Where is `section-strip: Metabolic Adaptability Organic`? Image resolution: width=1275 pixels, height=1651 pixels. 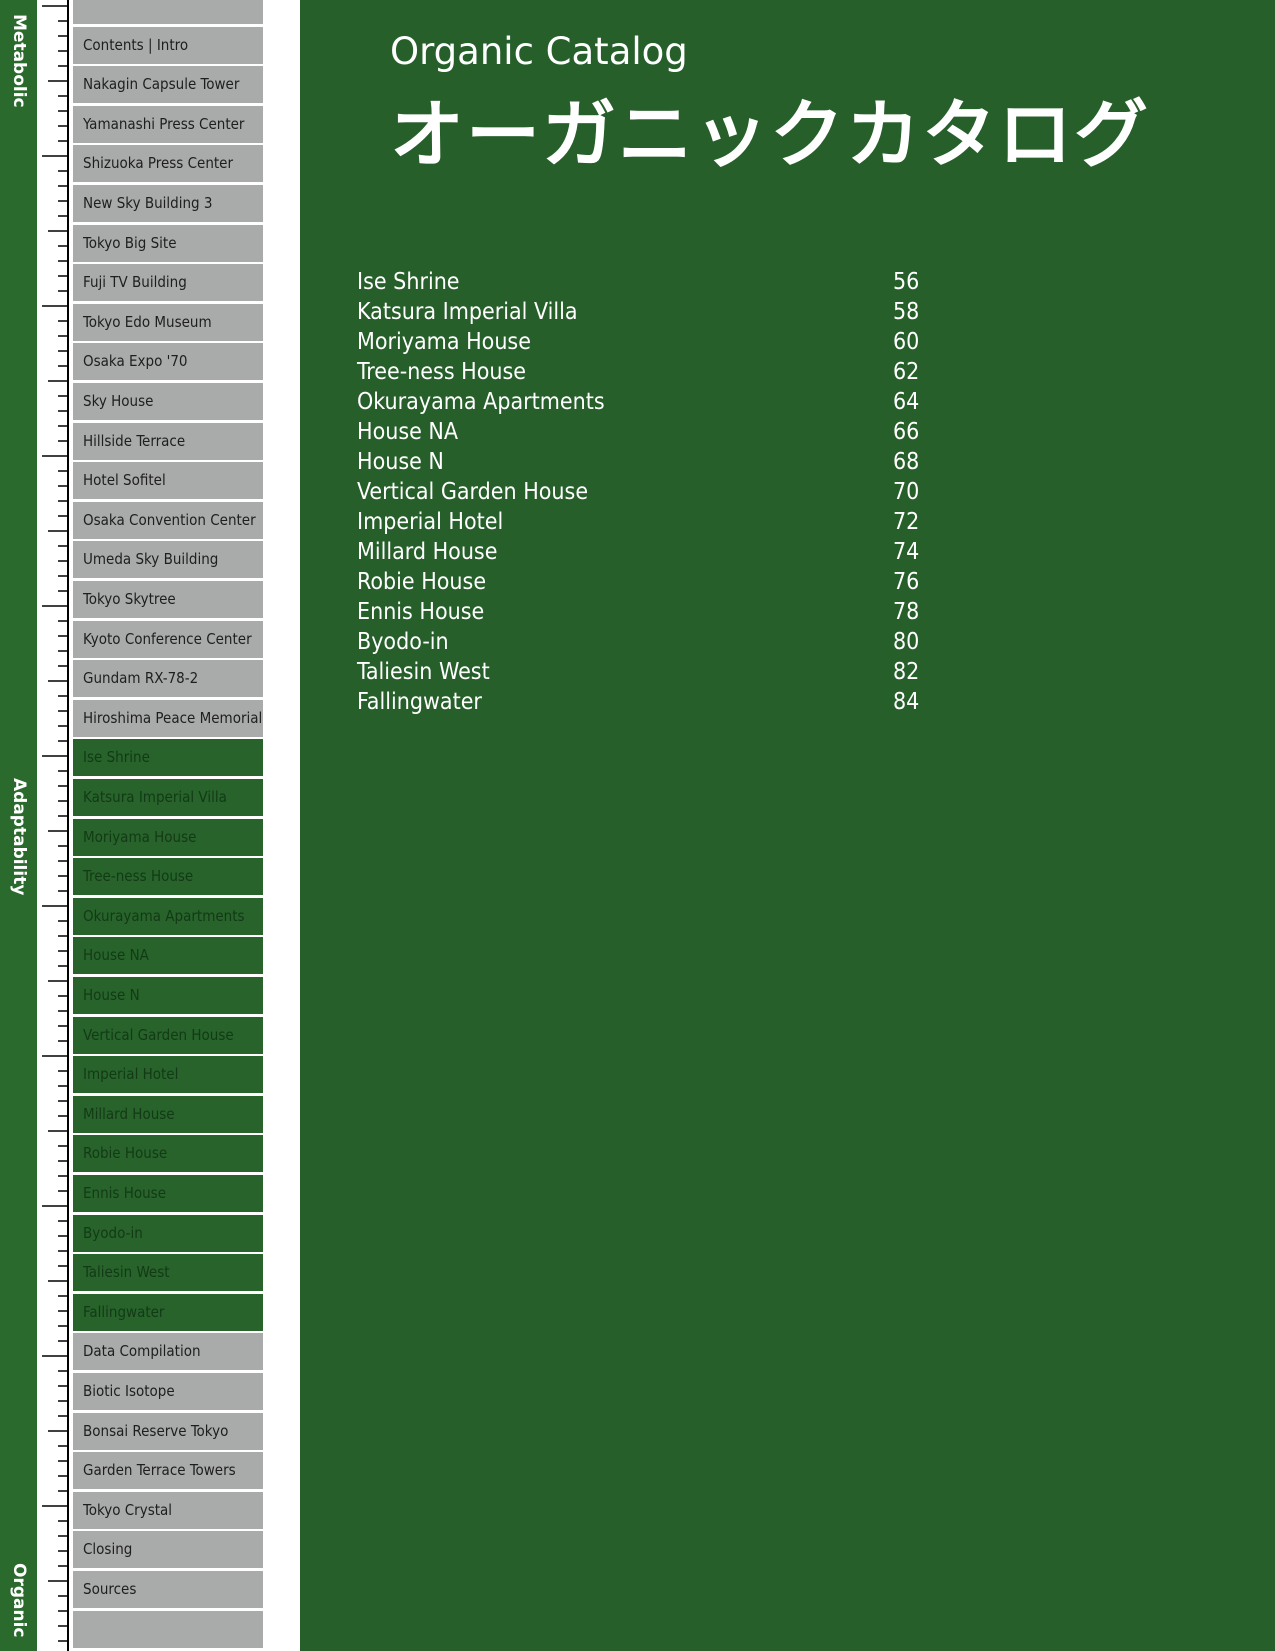 section-strip: Metabolic Adaptability Organic is located at coordinates (18, 825).